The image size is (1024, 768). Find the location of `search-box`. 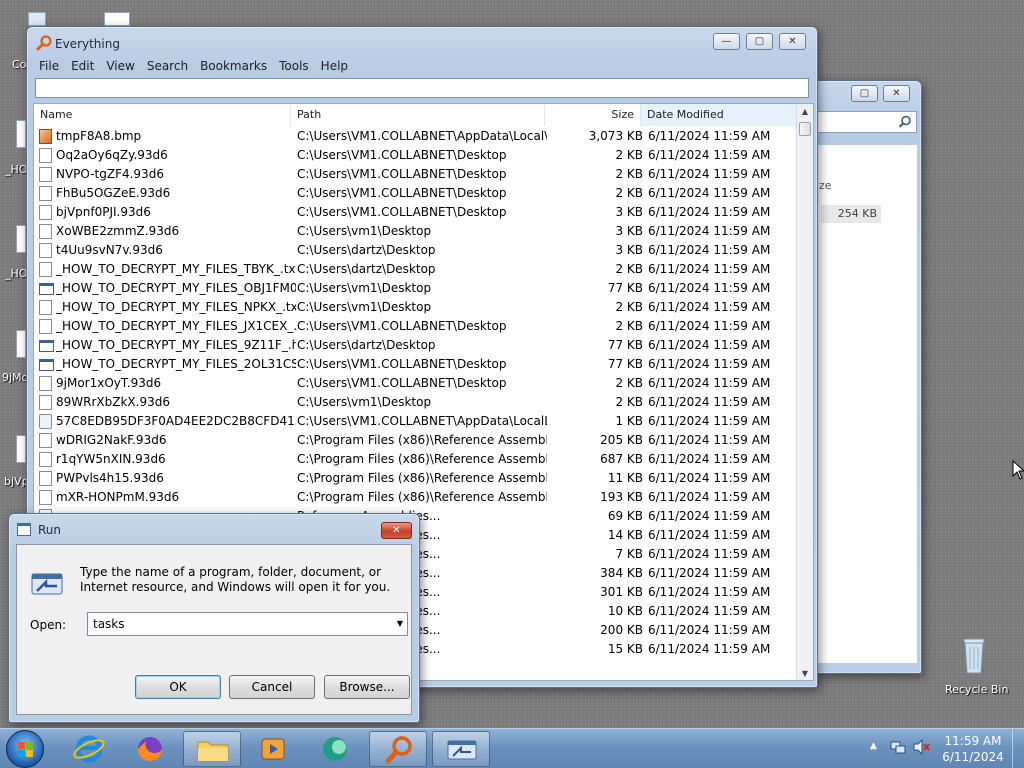

search-box is located at coordinates (867, 122).